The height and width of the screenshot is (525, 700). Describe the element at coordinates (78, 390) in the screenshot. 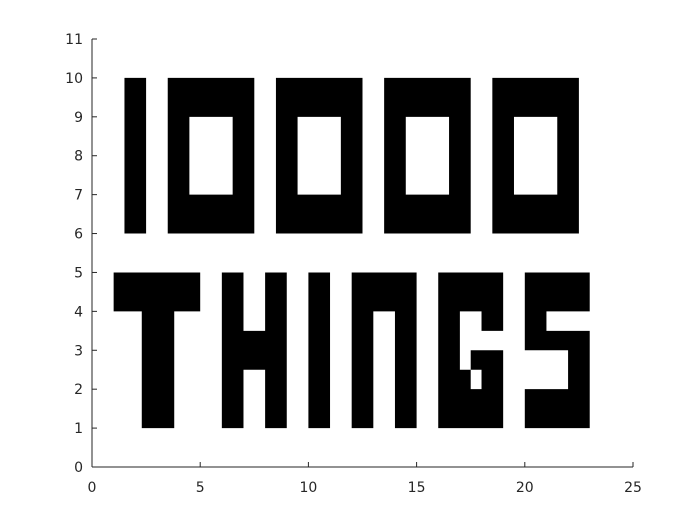

I see `y-tick-label: 2` at that location.